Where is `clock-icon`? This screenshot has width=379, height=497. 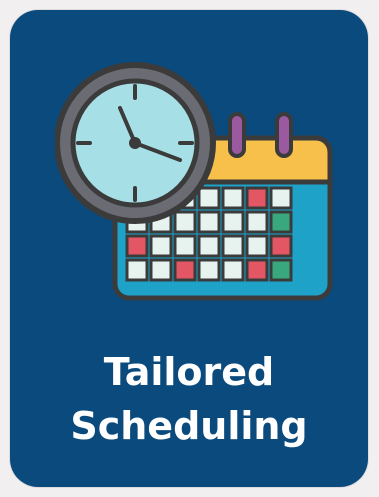
clock-icon is located at coordinates (135, 143).